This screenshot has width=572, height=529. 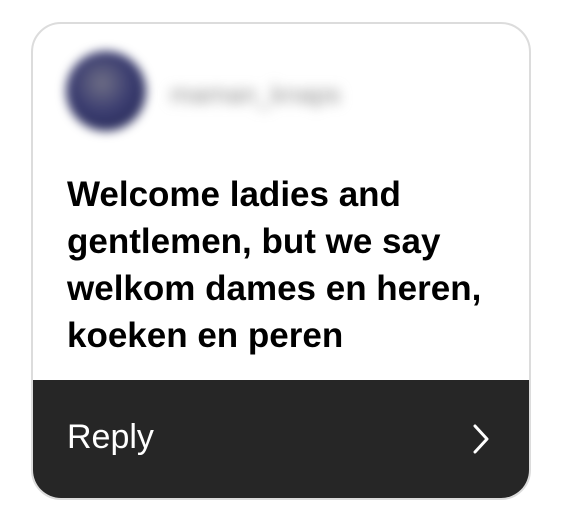 I want to click on reply-label: Reply, so click(x=110, y=437).